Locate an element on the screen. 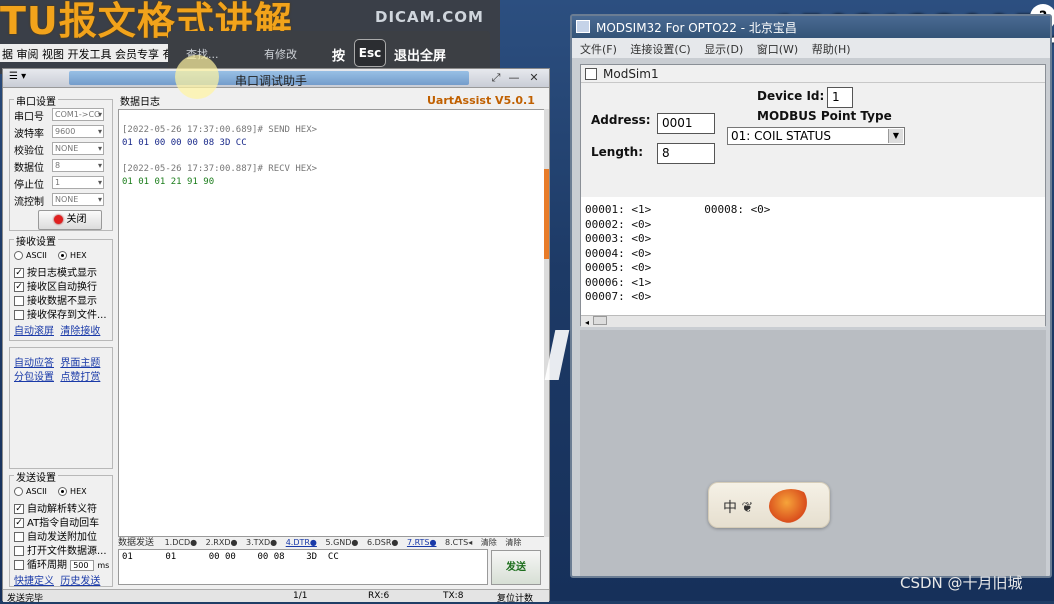 The height and width of the screenshot is (604, 1054). history-link: 历史发送 is located at coordinates (80, 581).